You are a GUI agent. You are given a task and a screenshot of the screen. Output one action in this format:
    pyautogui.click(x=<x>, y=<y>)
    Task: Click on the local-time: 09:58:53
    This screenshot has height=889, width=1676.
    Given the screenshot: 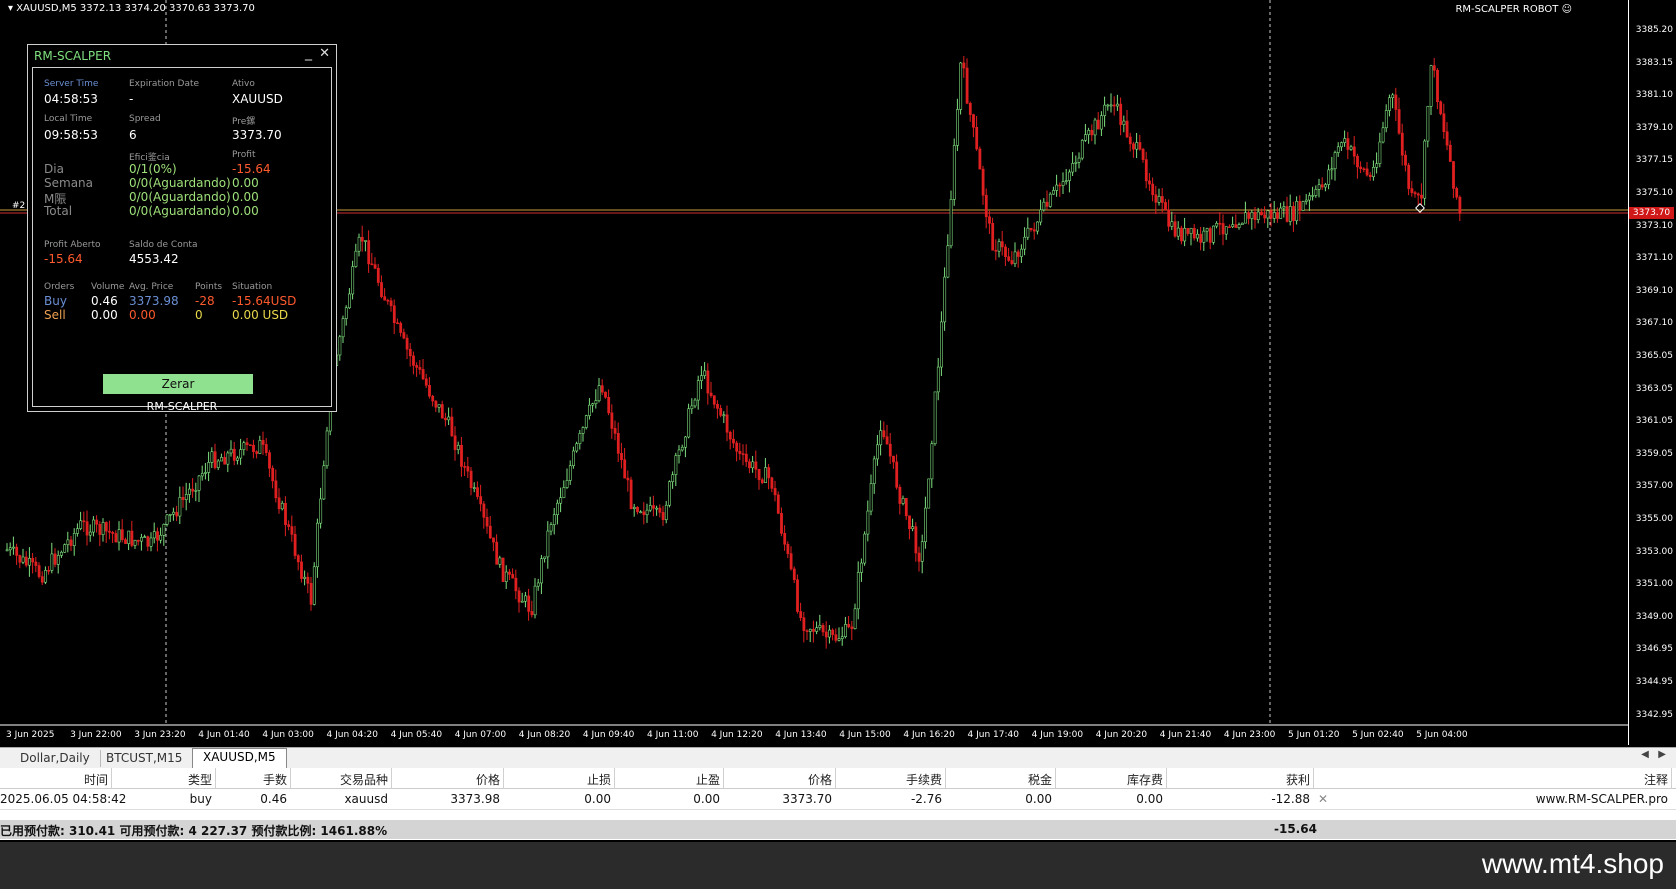 What is the action you would take?
    pyautogui.click(x=71, y=135)
    